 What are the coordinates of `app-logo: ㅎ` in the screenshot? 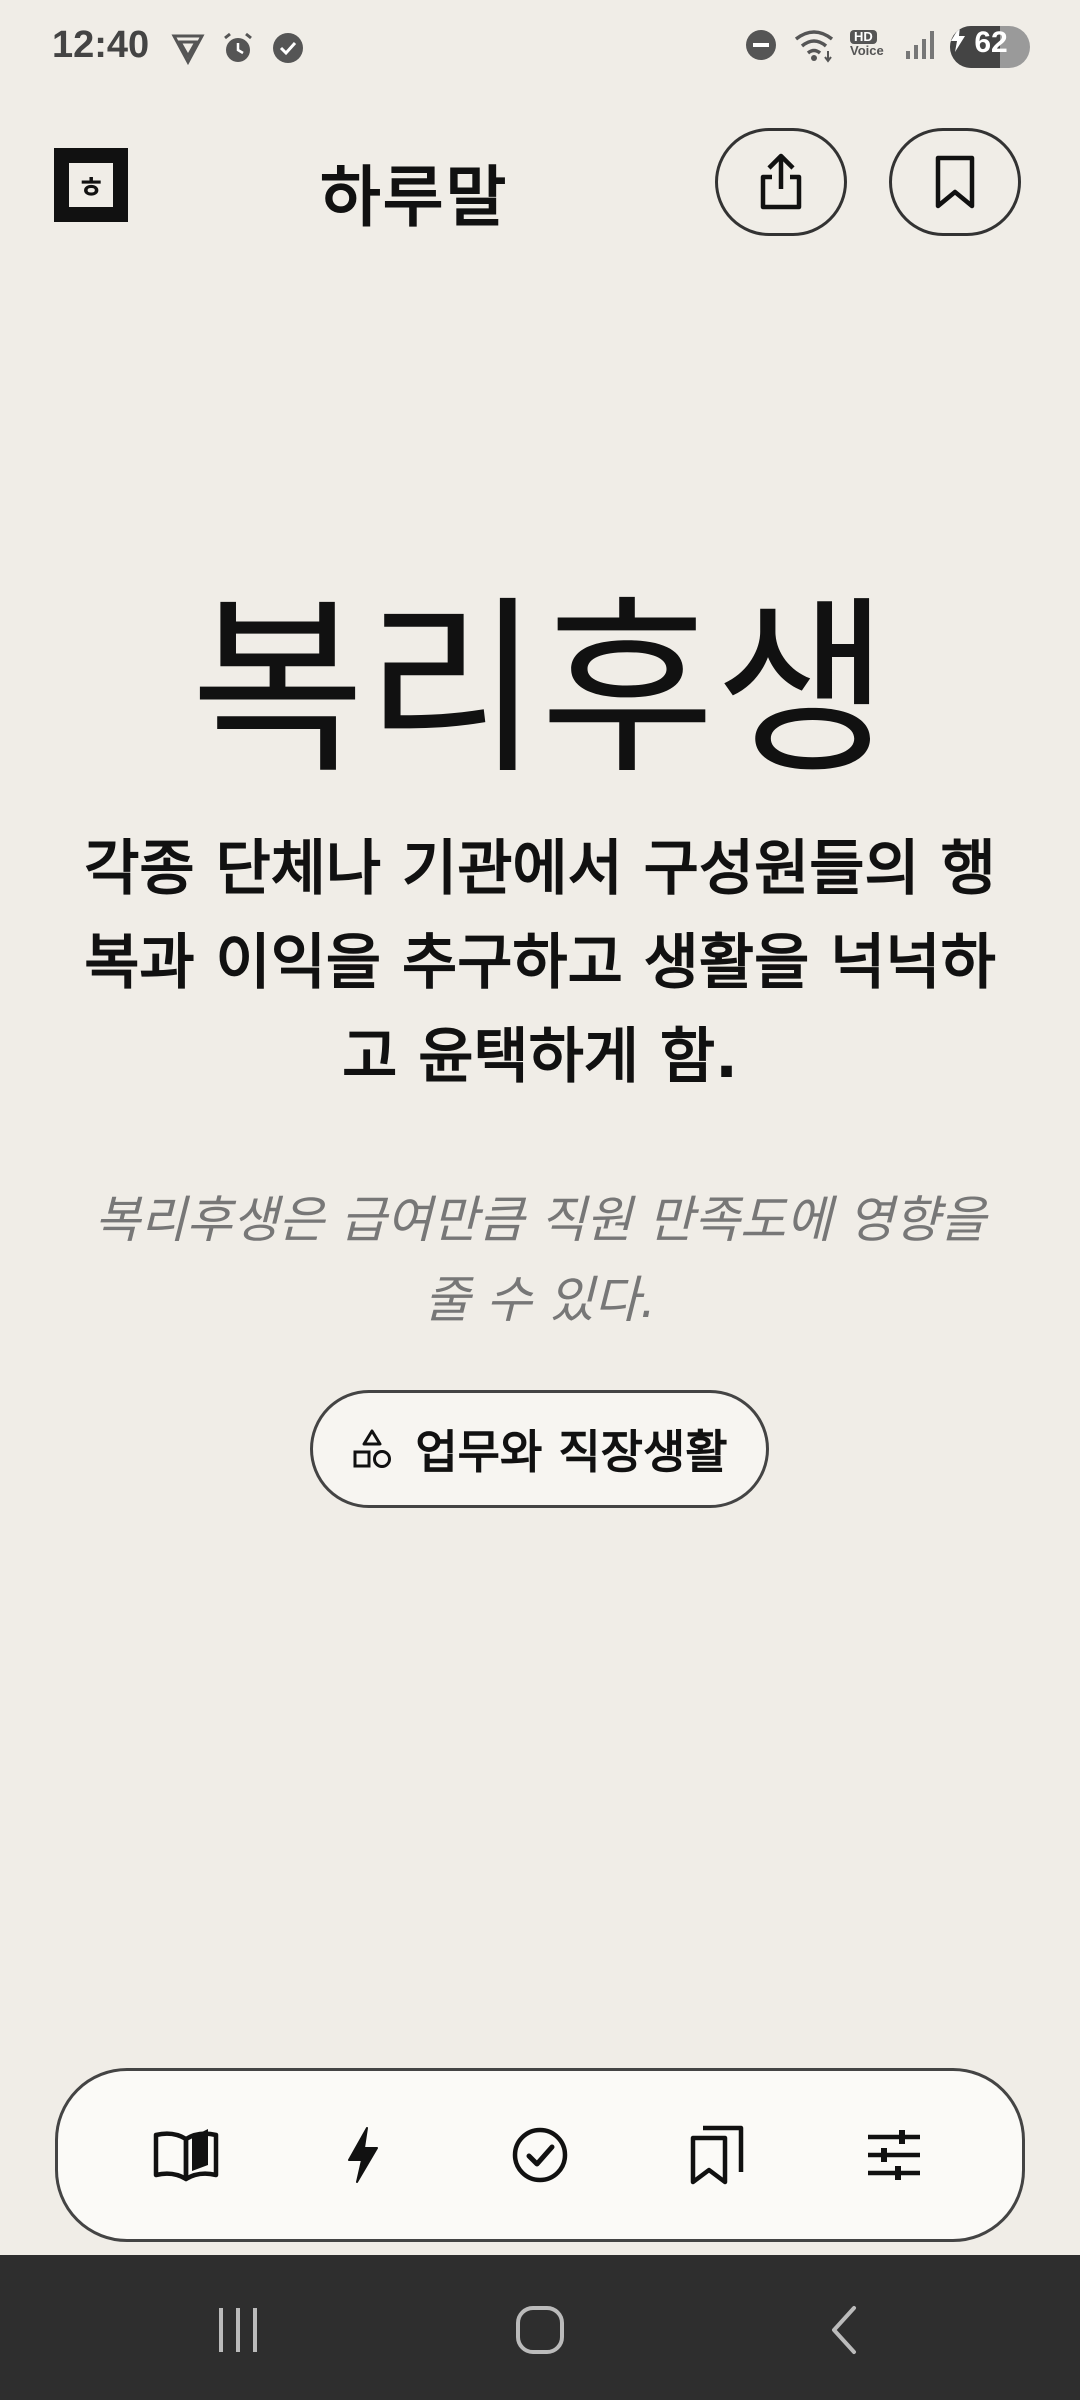 It's located at (91, 185).